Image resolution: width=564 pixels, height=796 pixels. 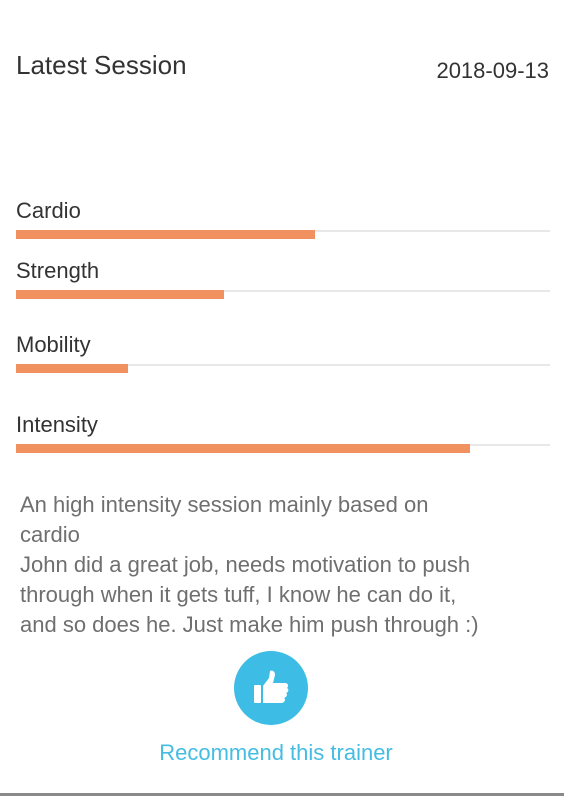 I want to click on notes-line: cardio, so click(x=50, y=534).